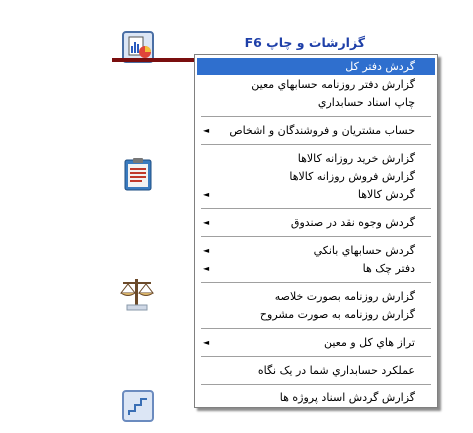  I want to click on menu-item-label: تراز هاي كل و معين, so click(369, 342).